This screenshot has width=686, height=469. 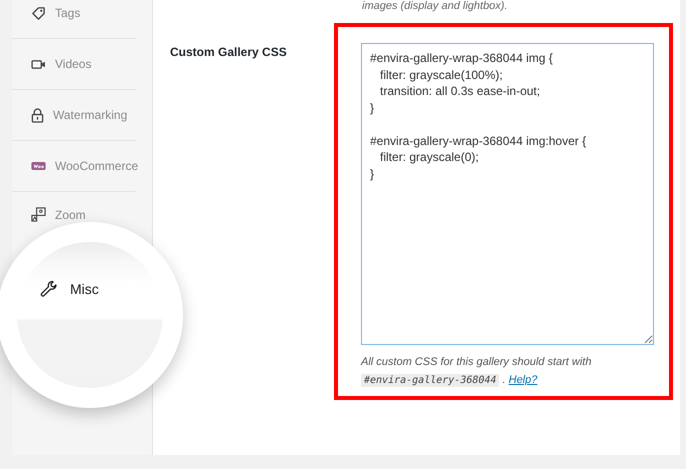 What do you see at coordinates (38, 214) in the screenshot?
I see `image-zoom-icon` at bounding box center [38, 214].